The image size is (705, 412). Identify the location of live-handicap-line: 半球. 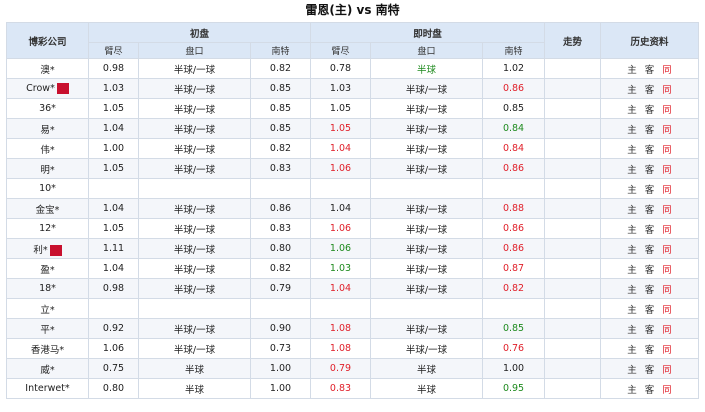
(426, 68).